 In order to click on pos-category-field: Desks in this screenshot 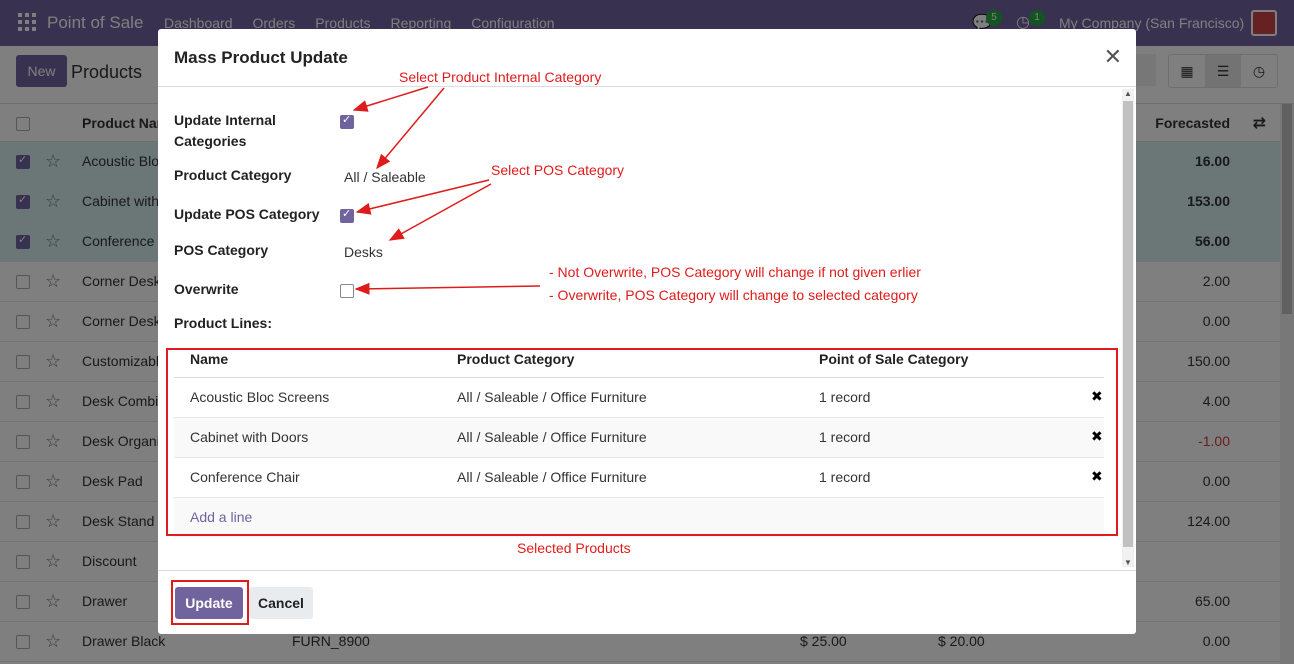, I will do `click(363, 252)`.